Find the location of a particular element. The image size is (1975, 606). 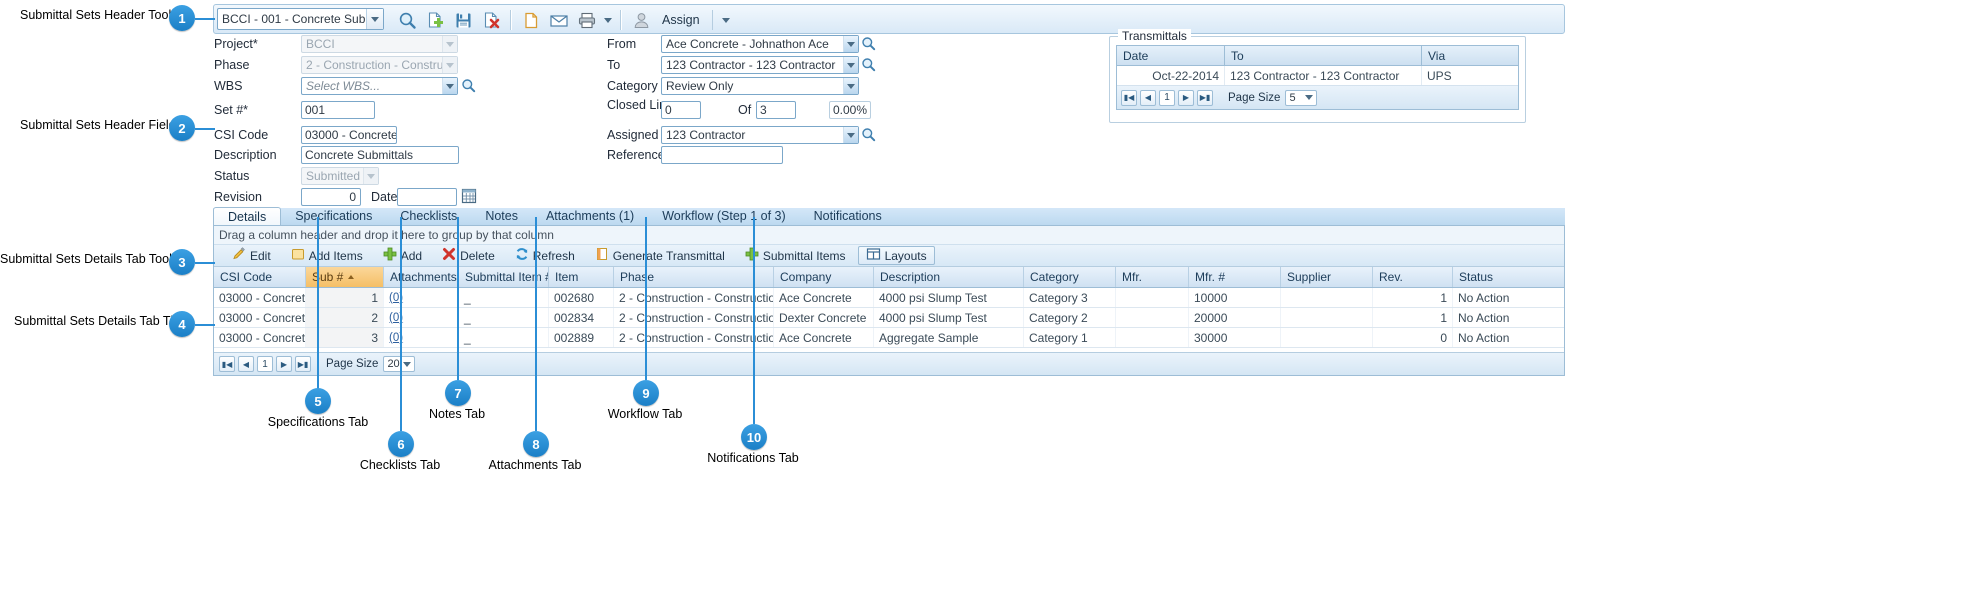

tab-specifications: Specifications is located at coordinates (333, 216).